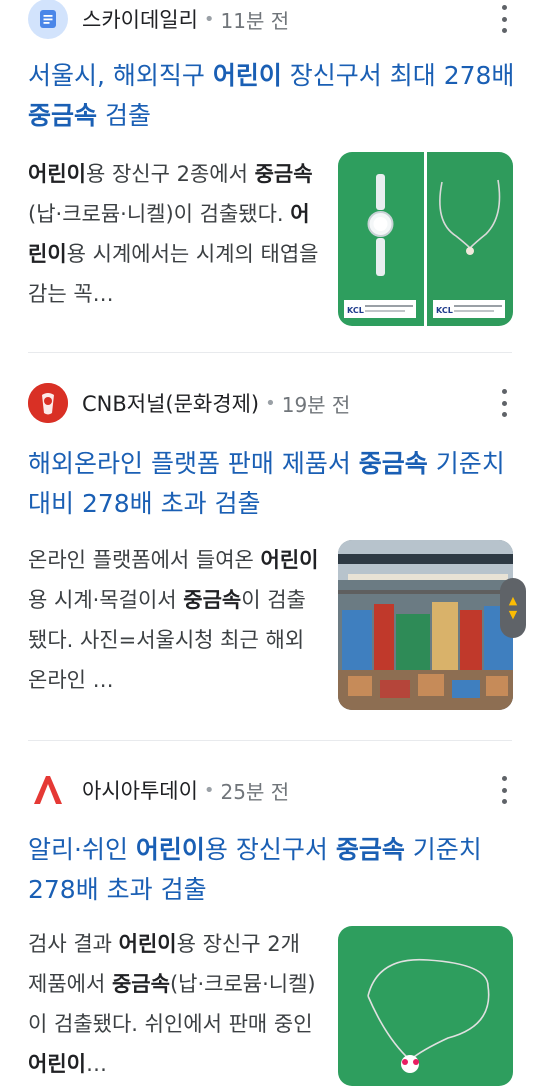  Describe the element at coordinates (255, 791) in the screenshot. I see `published-time: 25분 전` at that location.